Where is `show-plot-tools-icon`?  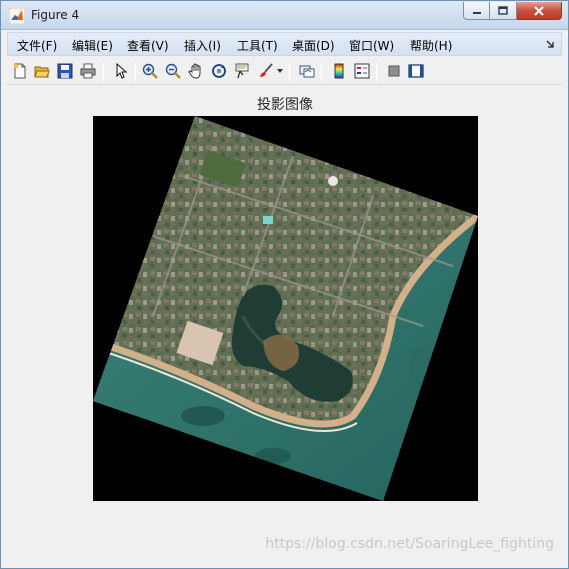 show-plot-tools-icon is located at coordinates (416, 71).